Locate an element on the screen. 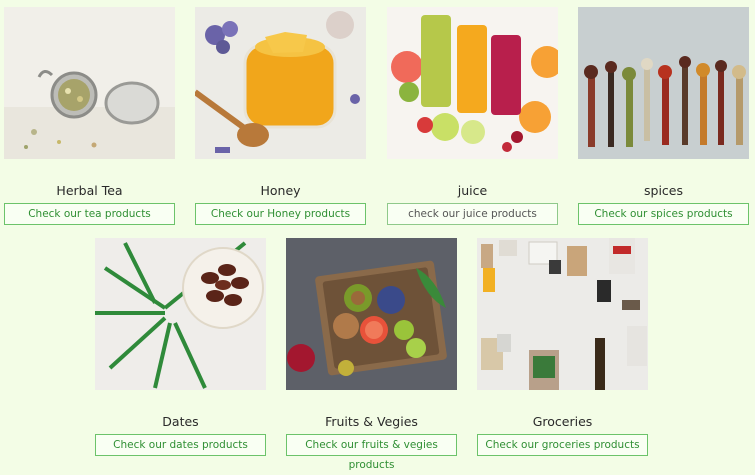  check-tea-products-button: Check our tea products is located at coordinates (89, 214).